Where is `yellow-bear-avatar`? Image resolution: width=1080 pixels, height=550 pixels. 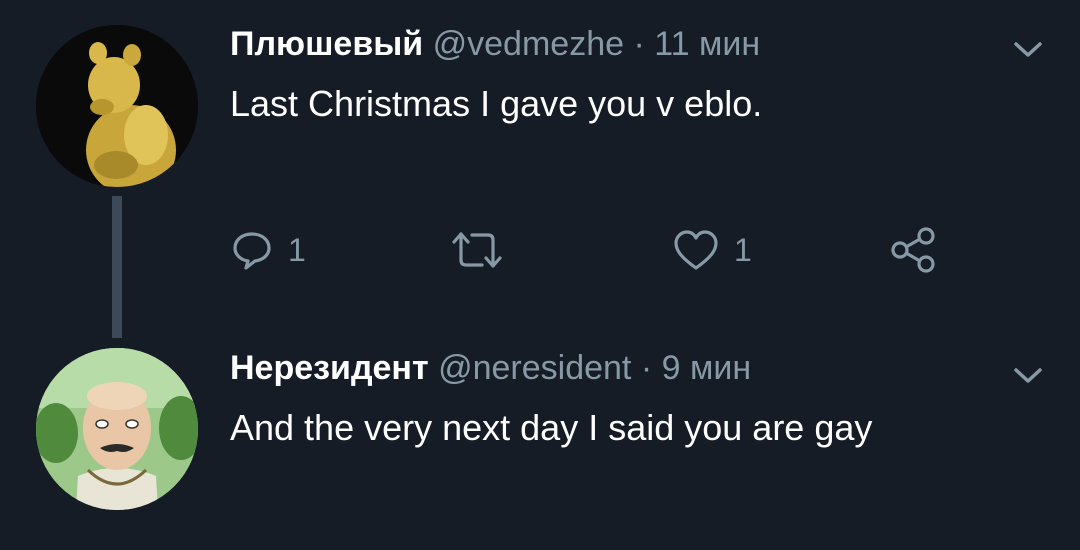
yellow-bear-avatar is located at coordinates (117, 106).